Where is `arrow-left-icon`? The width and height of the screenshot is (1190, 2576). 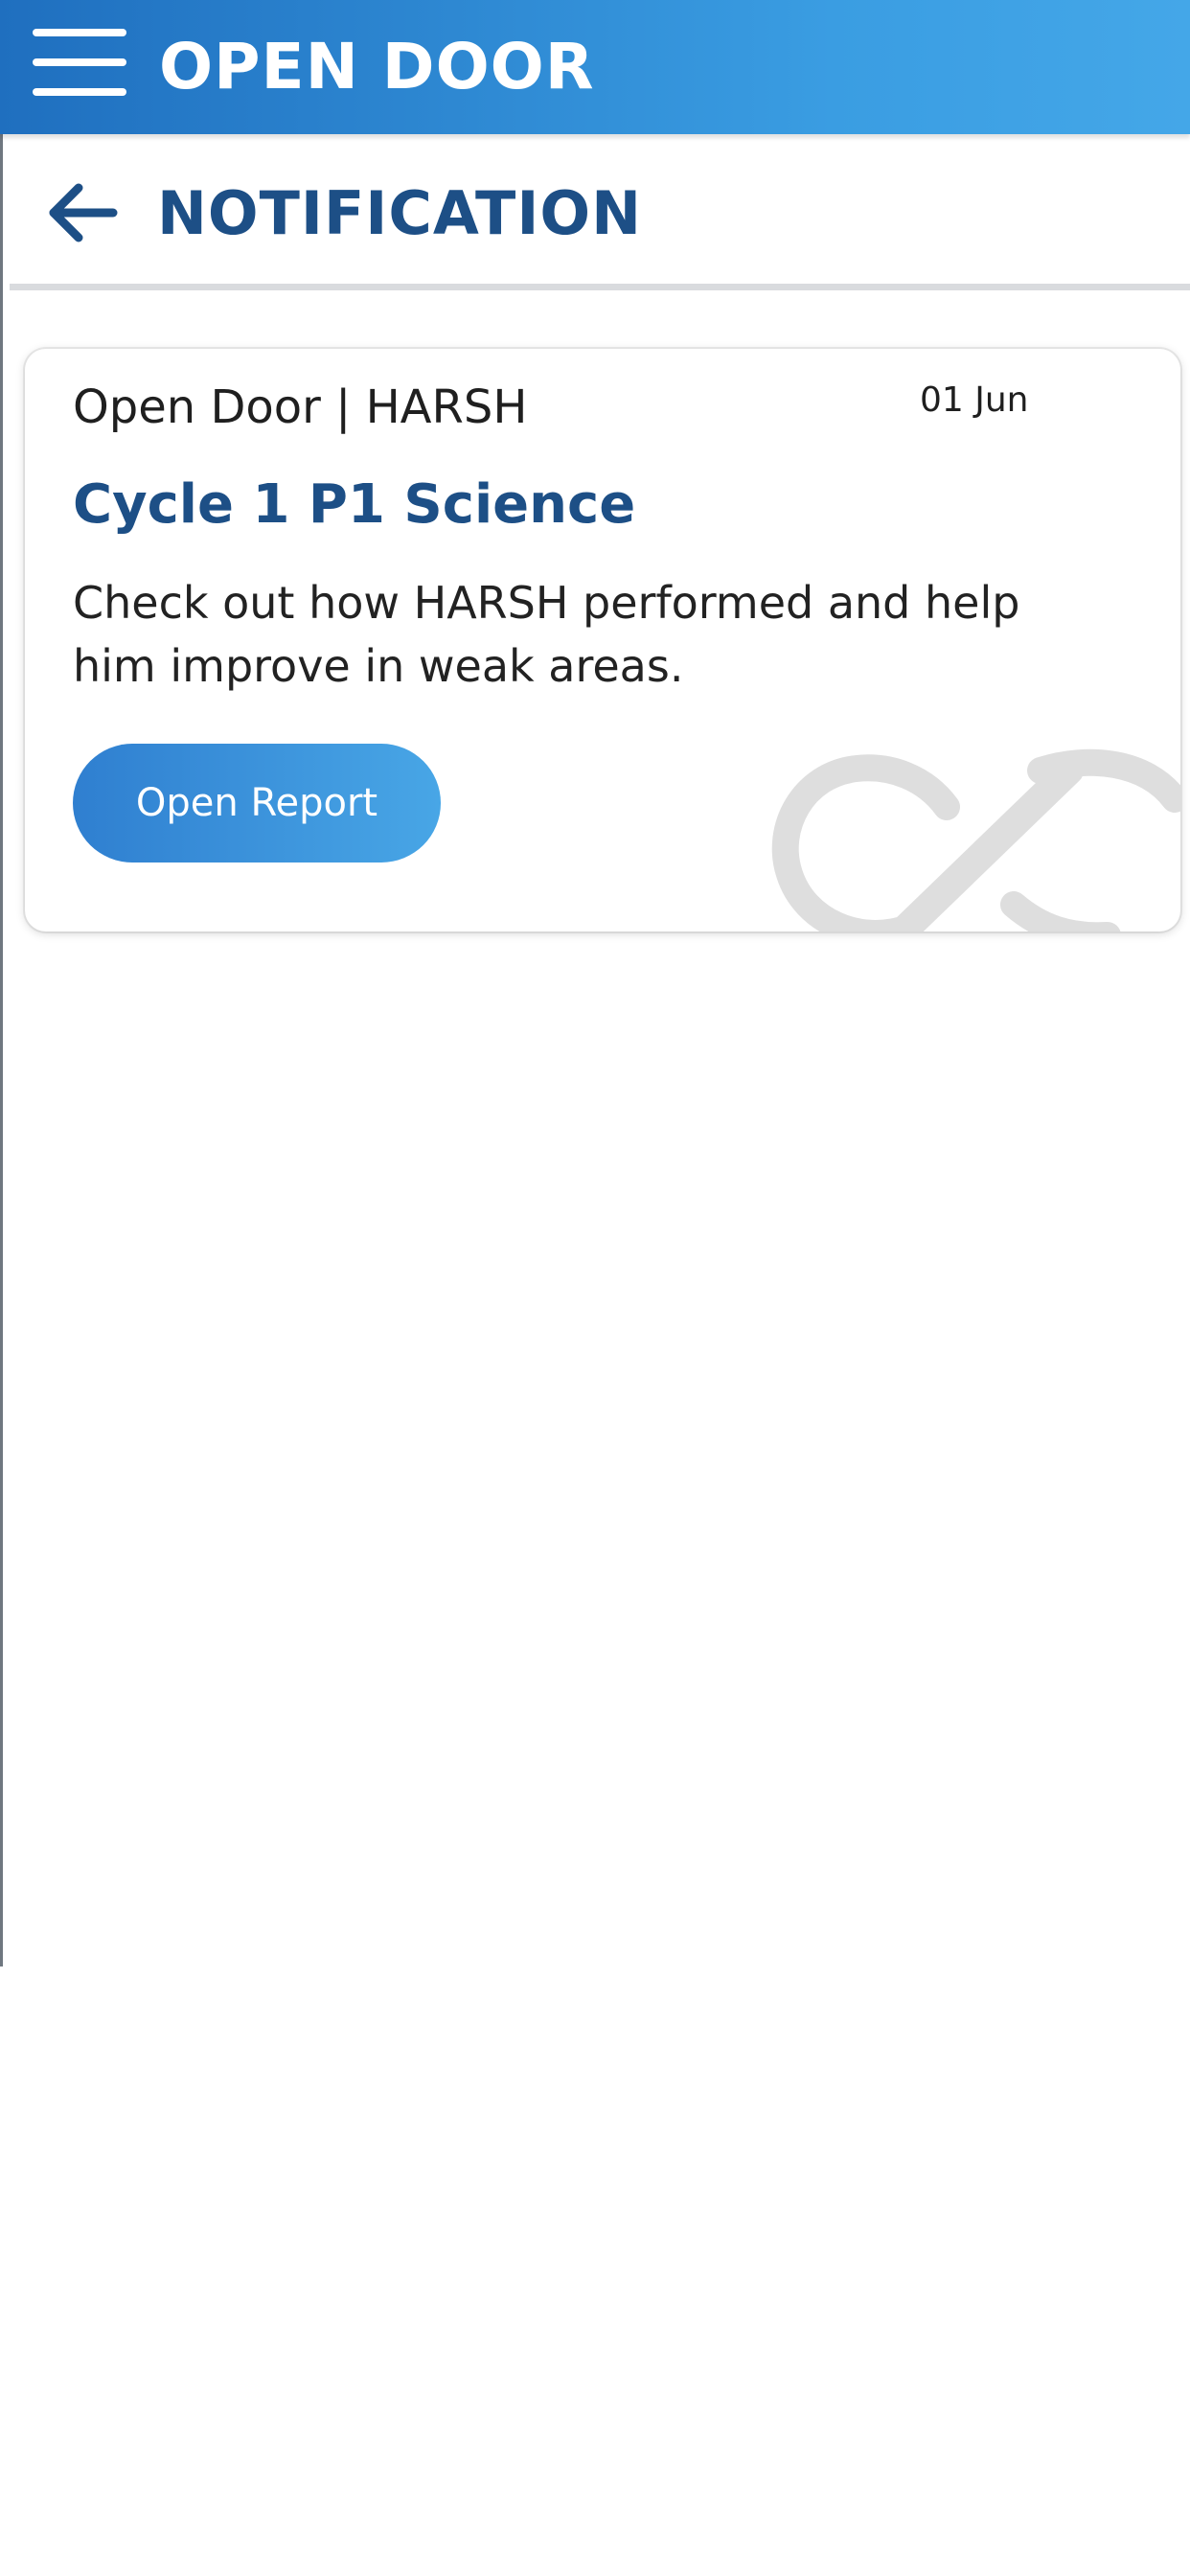 arrow-left-icon is located at coordinates (84, 212).